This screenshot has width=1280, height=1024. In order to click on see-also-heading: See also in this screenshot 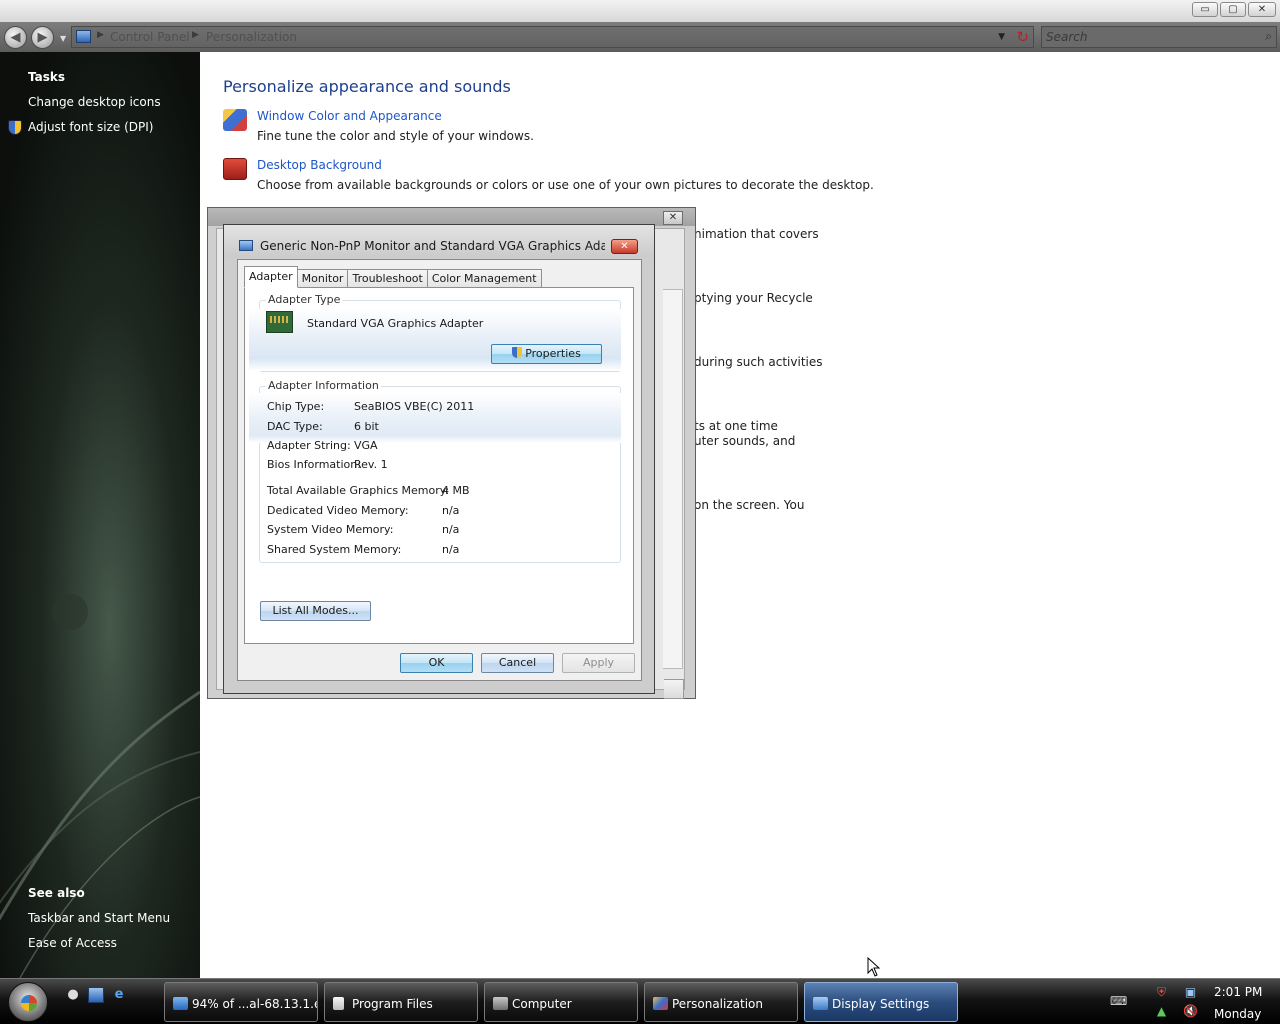, I will do `click(56, 893)`.